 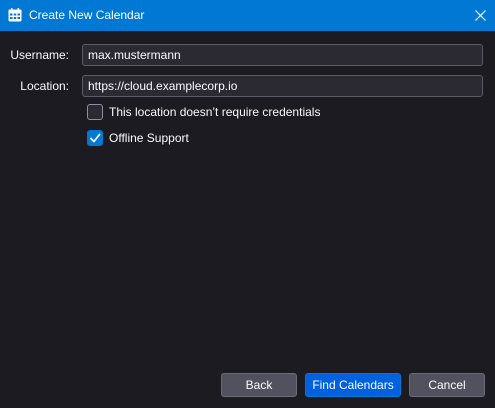 What do you see at coordinates (353, 385) in the screenshot?
I see `find-calendars-button: Find Calendars` at bounding box center [353, 385].